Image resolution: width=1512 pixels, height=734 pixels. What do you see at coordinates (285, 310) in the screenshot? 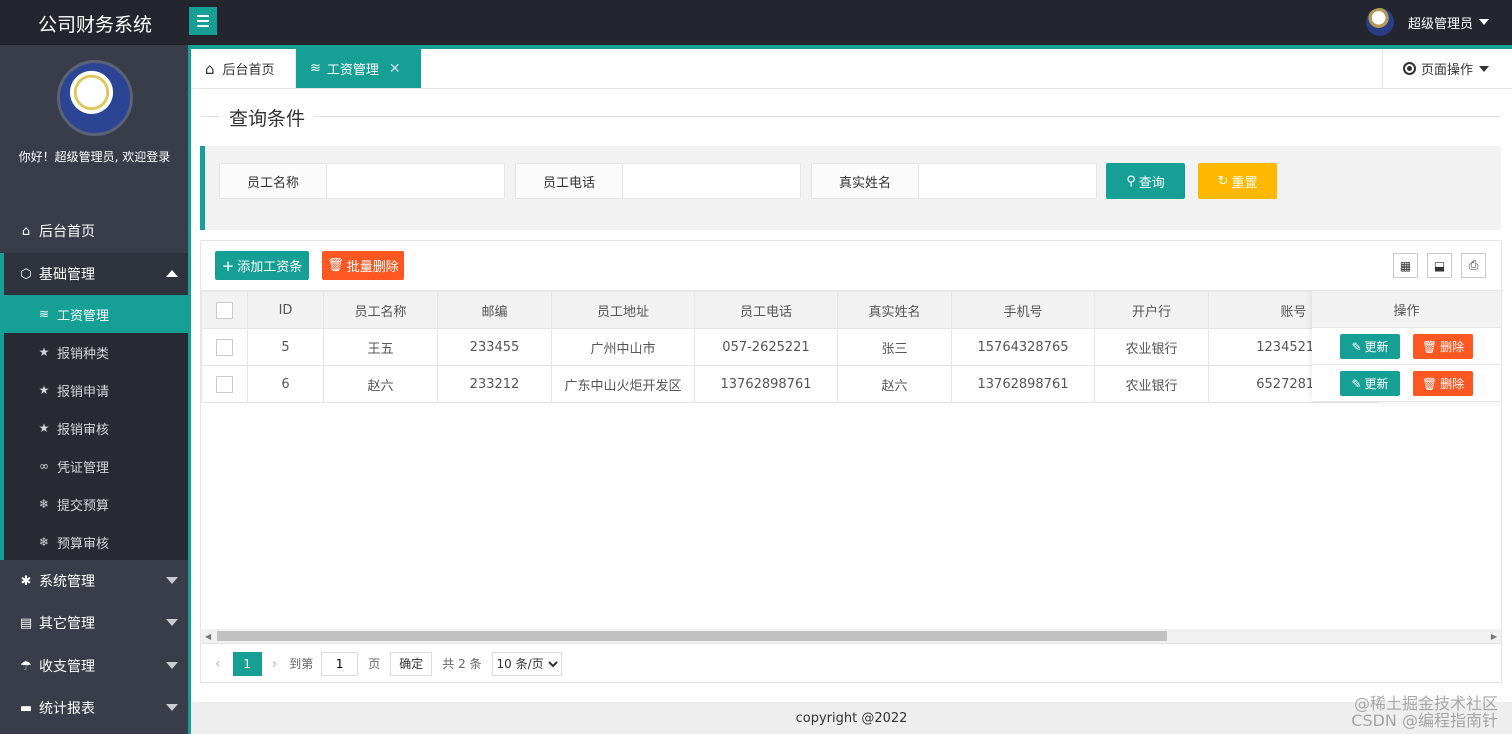
I see `column-header: ID` at bounding box center [285, 310].